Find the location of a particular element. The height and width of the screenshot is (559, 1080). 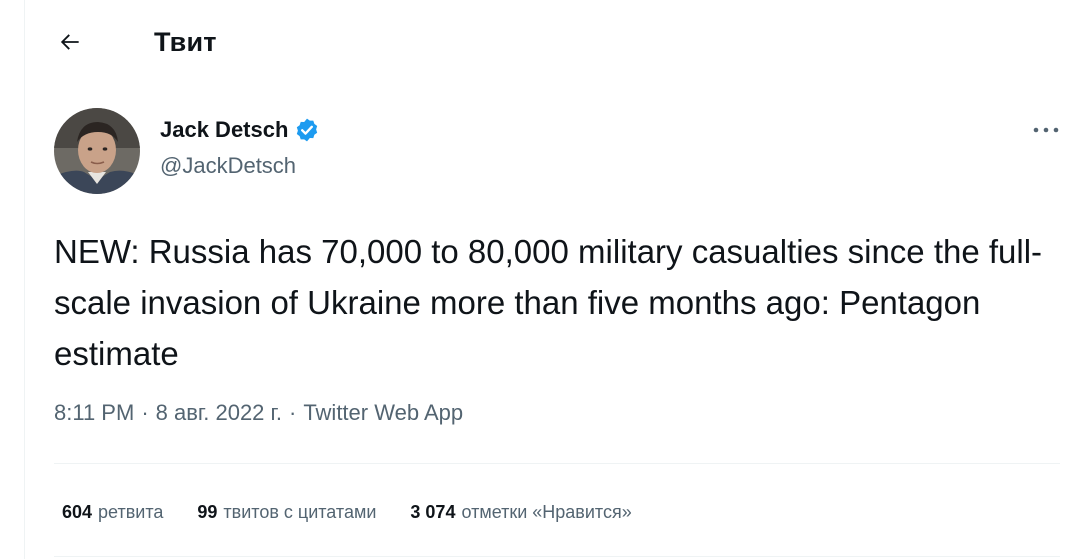

quote-count: 99 is located at coordinates (207, 512).